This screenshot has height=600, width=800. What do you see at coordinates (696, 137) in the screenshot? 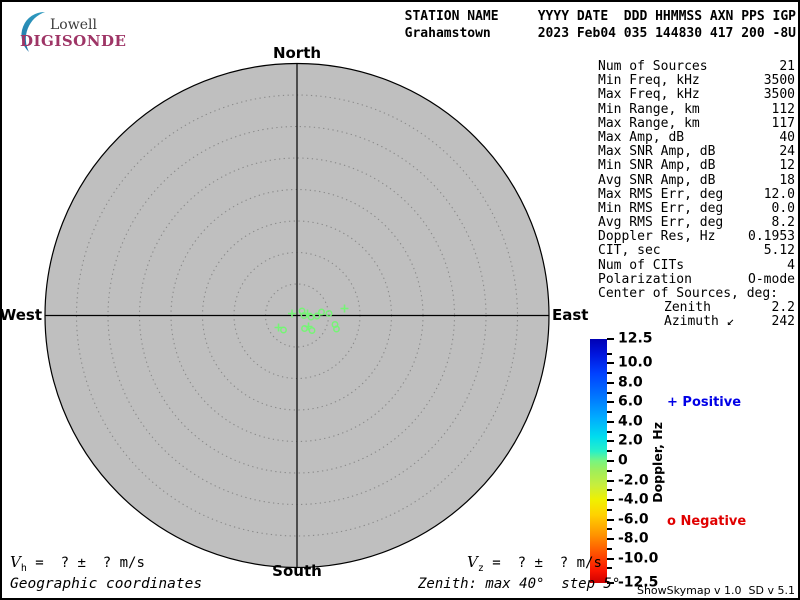
I see `param-row: Max Amp, dB 40` at bounding box center [696, 137].